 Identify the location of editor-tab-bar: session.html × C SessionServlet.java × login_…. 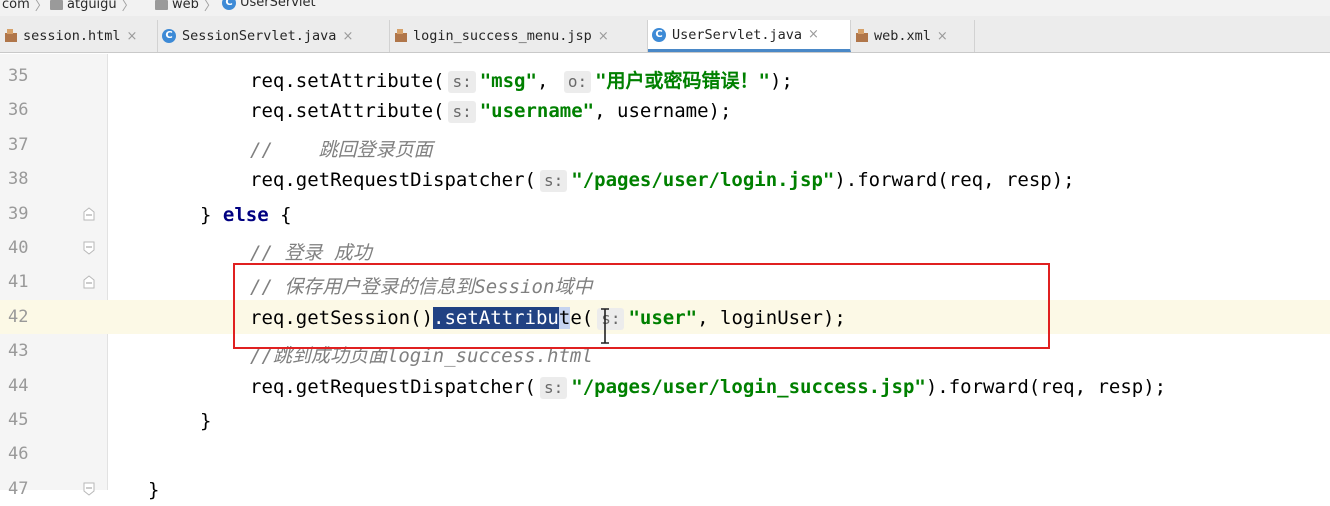
(665, 34).